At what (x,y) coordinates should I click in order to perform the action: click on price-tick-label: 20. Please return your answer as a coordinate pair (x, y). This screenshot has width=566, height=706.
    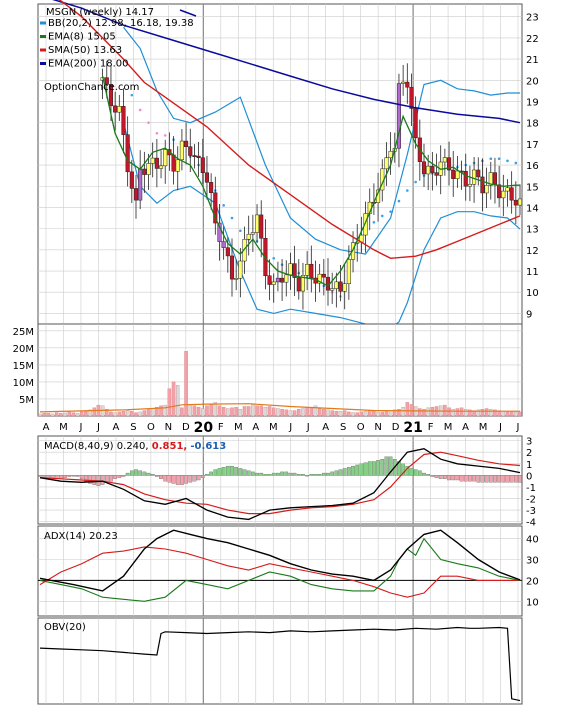
    Looking at the image, I should click on (532, 81).